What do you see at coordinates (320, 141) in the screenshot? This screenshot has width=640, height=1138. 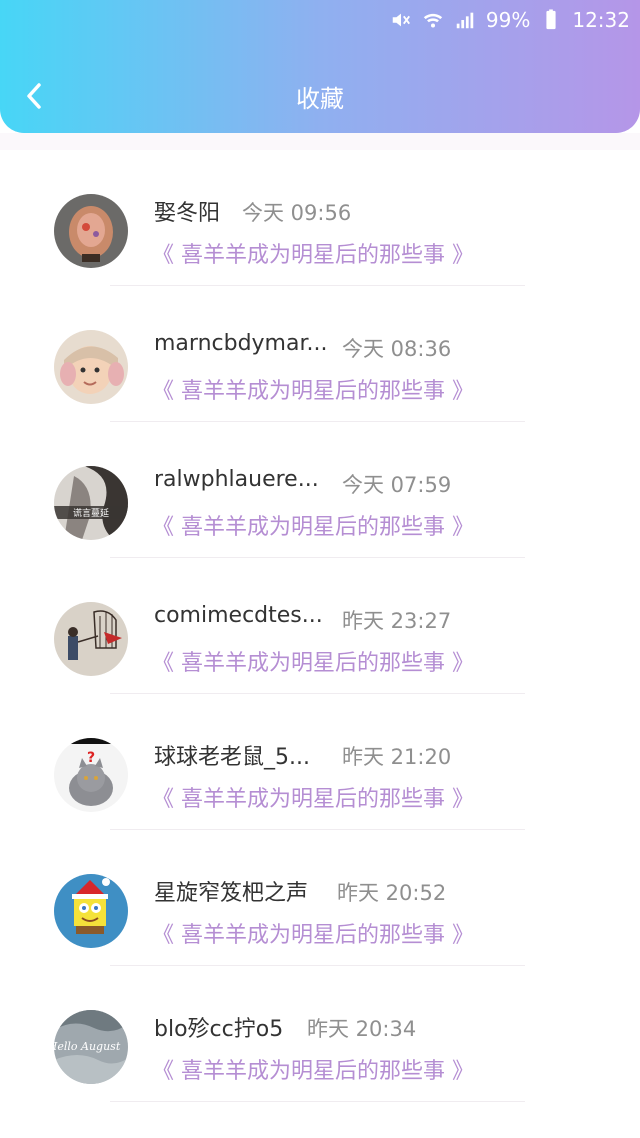 I see `list-top-shade` at bounding box center [320, 141].